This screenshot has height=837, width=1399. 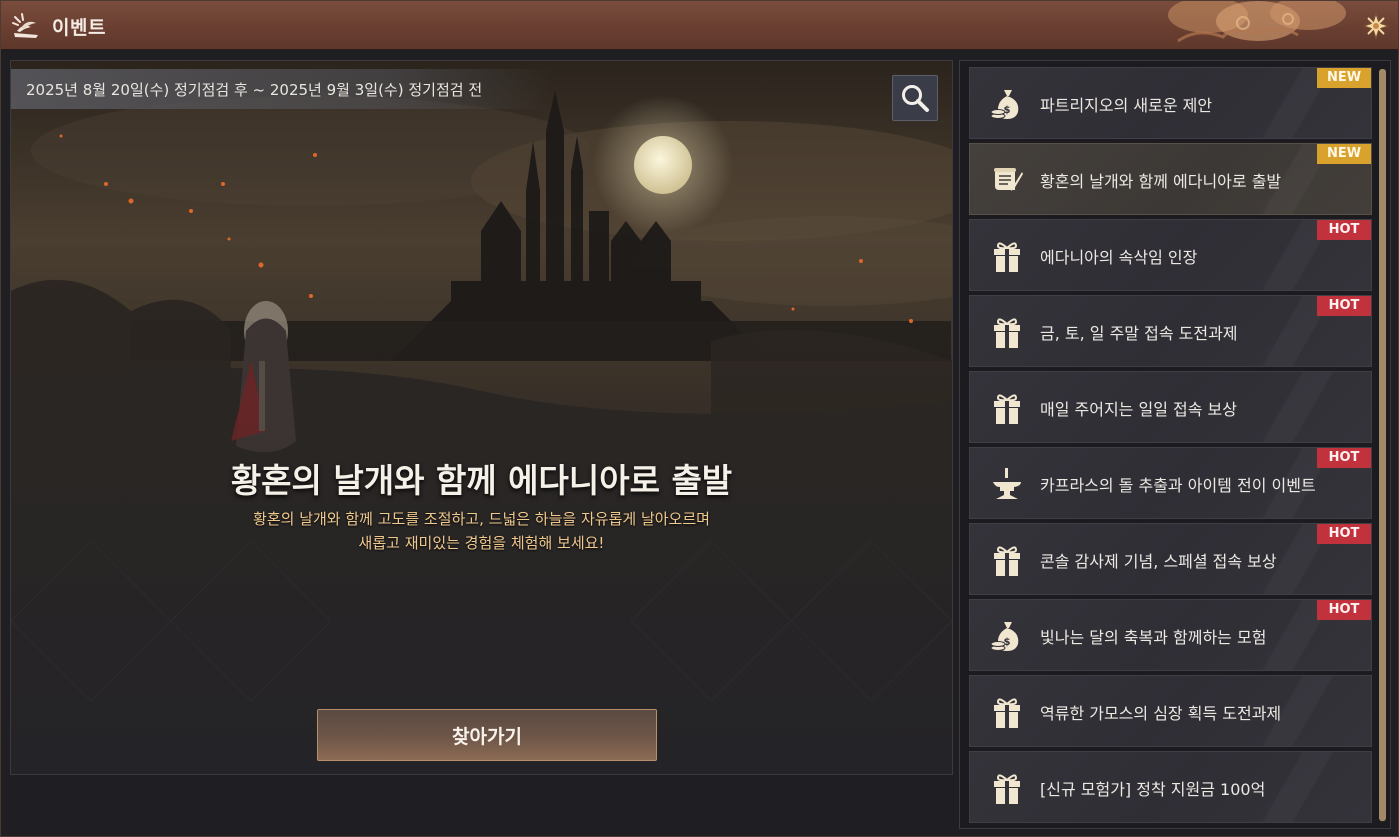 I want to click on event-item: 카프라스의 돌 추출과 아이템 전이 이벤트 HOT, so click(x=1170, y=483).